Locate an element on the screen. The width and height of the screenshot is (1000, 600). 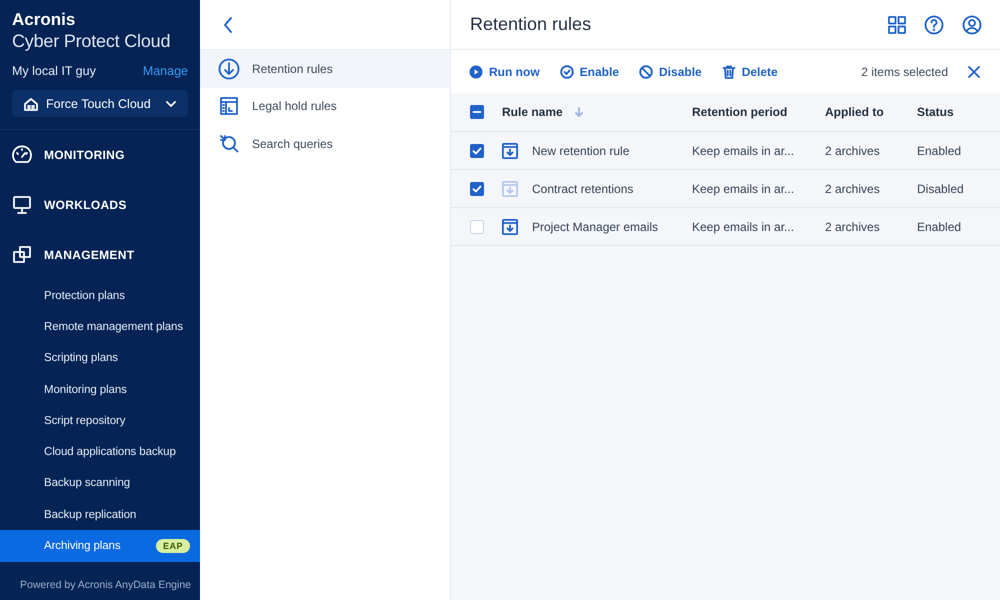
toolbar-button: Run now is located at coordinates (504, 71).